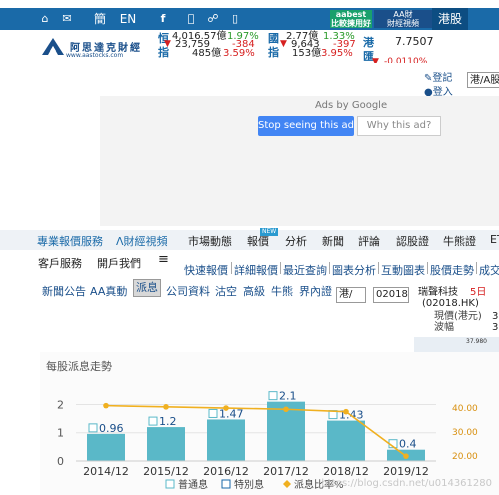 This screenshot has height=495, width=499. Describe the element at coordinates (305, 270) in the screenshot. I see `submenu-recent-search: 最近查詢` at that location.